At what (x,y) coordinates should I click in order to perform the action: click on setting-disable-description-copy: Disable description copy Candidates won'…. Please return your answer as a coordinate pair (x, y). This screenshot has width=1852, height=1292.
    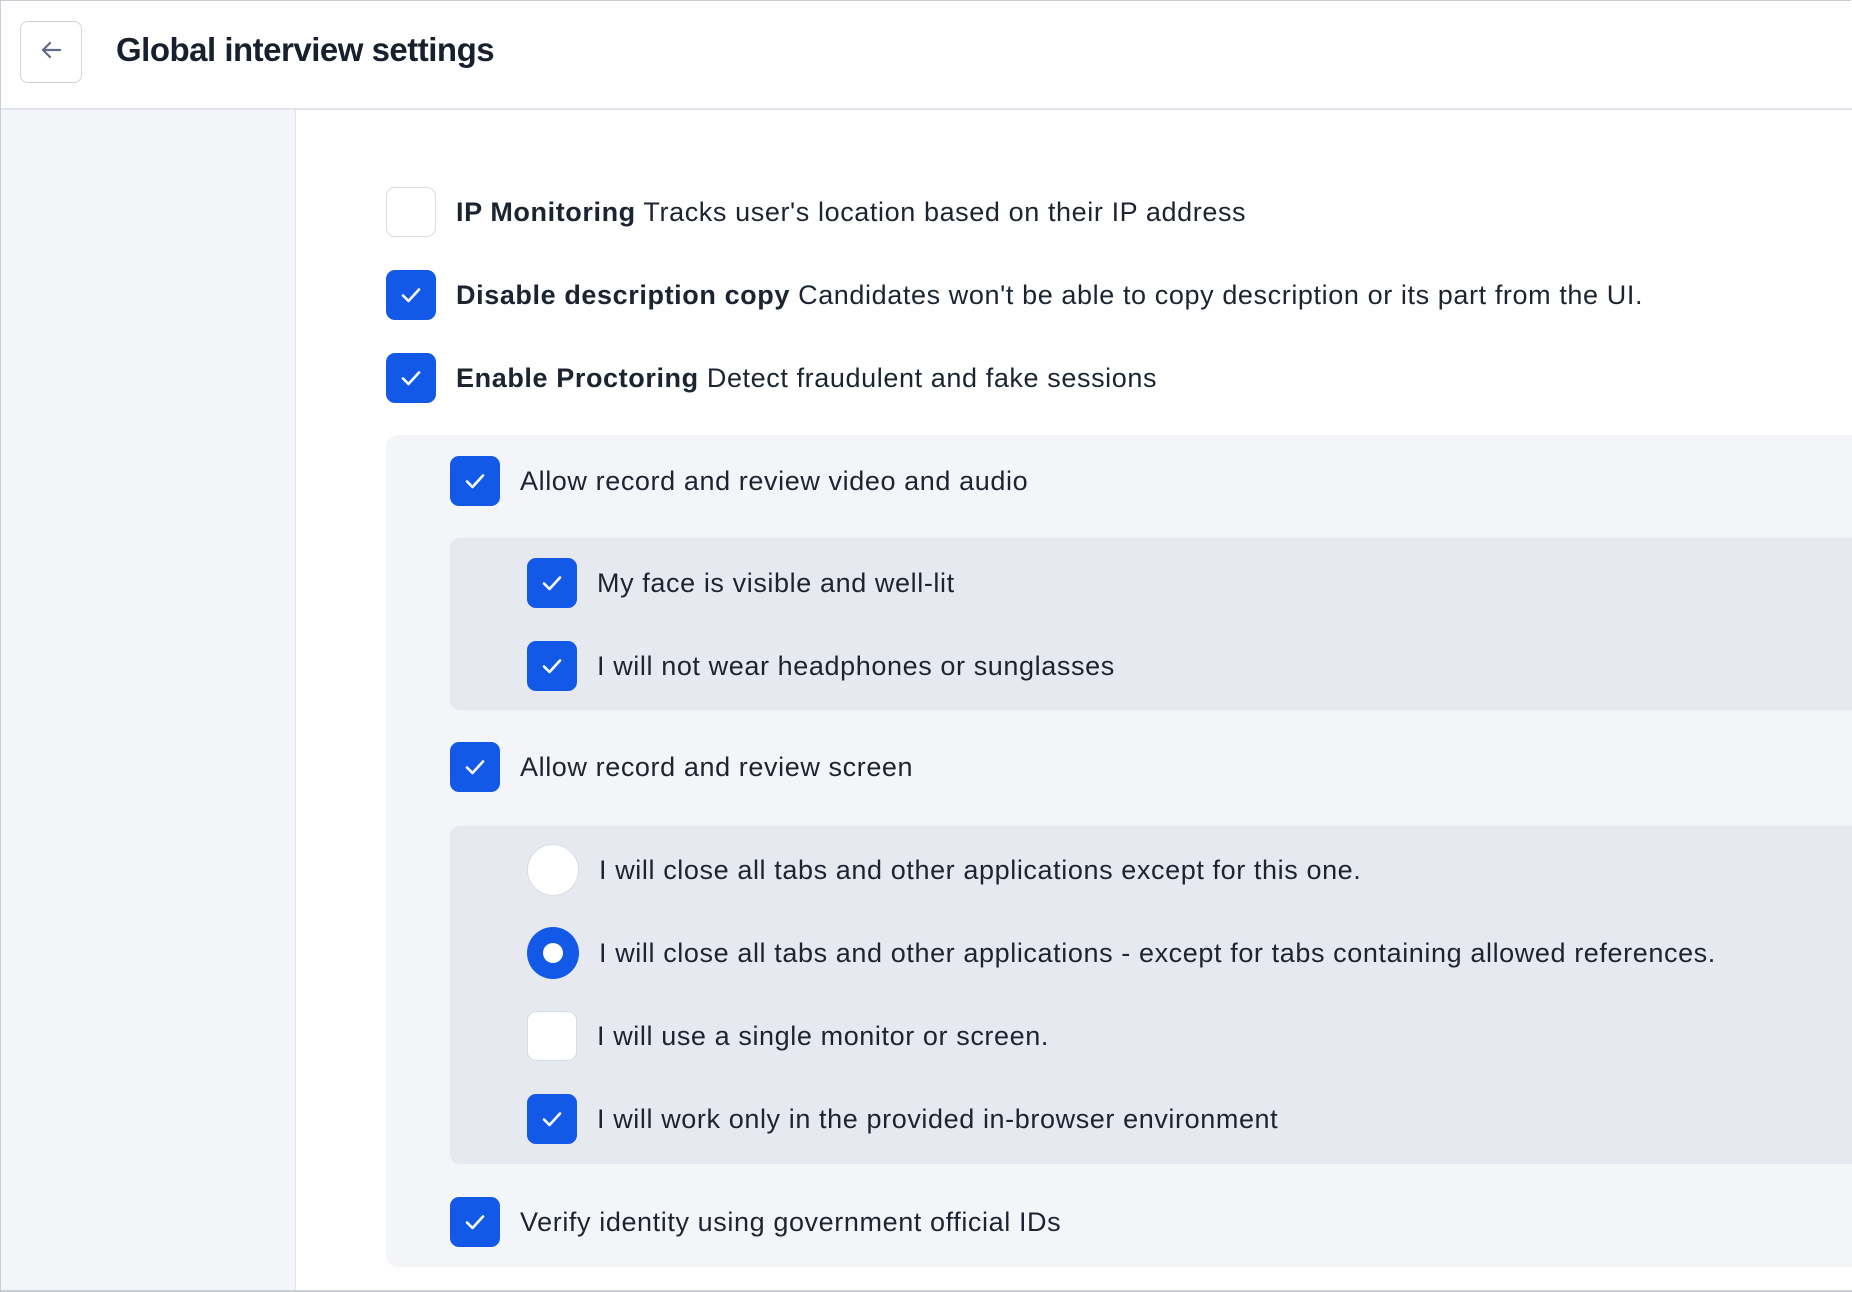
    Looking at the image, I should click on (1014, 295).